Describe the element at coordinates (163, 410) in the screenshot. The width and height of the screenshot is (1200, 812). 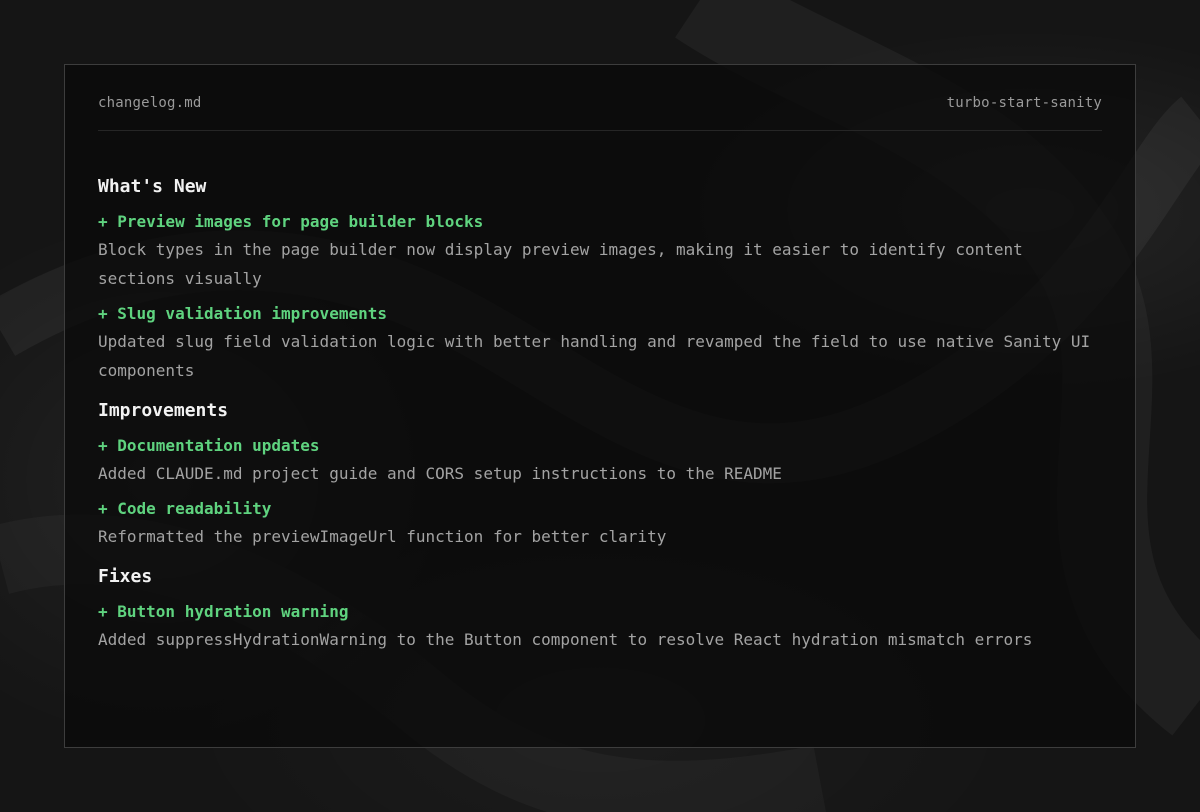
I see `section-title-improvements: Improvements` at that location.